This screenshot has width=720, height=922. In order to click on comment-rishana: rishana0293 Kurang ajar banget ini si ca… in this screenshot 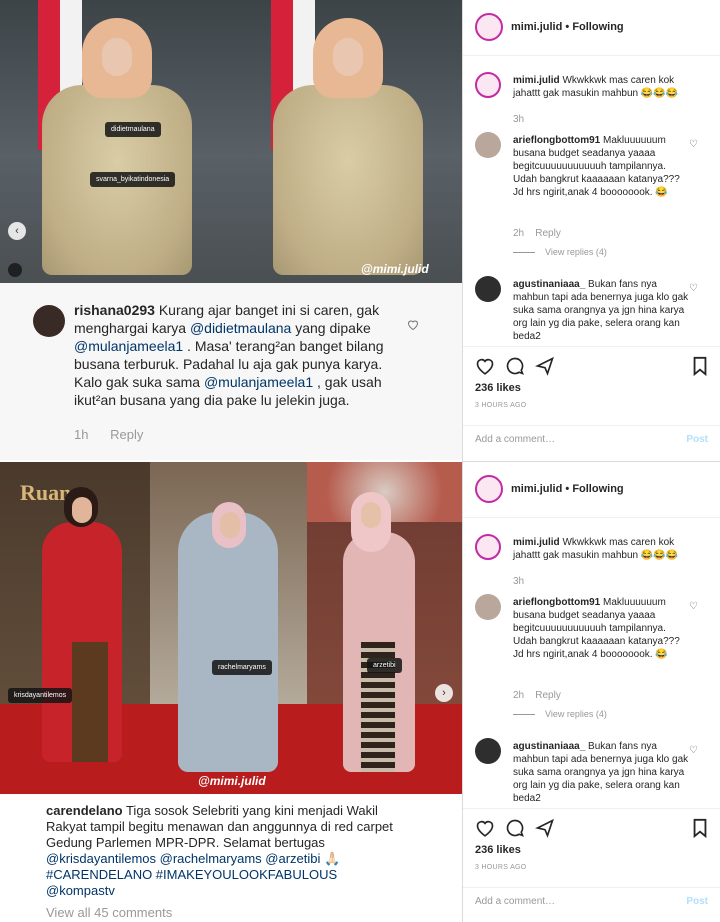, I will do `click(231, 371)`.